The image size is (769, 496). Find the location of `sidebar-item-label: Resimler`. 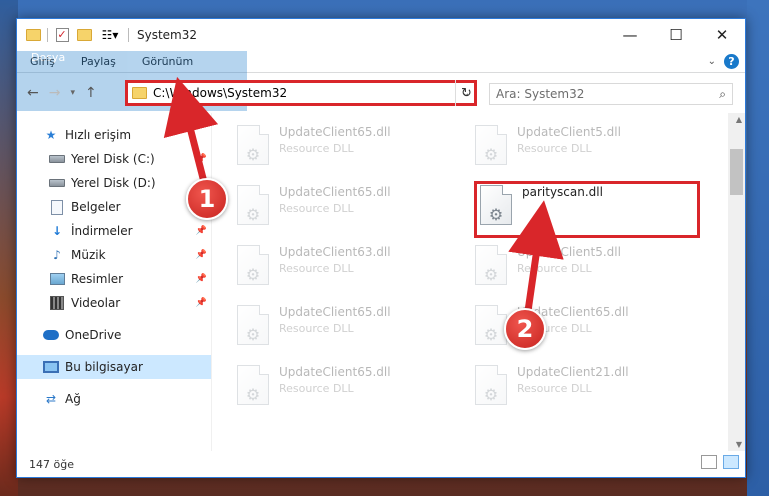

sidebar-item-label: Resimler is located at coordinates (97, 279).